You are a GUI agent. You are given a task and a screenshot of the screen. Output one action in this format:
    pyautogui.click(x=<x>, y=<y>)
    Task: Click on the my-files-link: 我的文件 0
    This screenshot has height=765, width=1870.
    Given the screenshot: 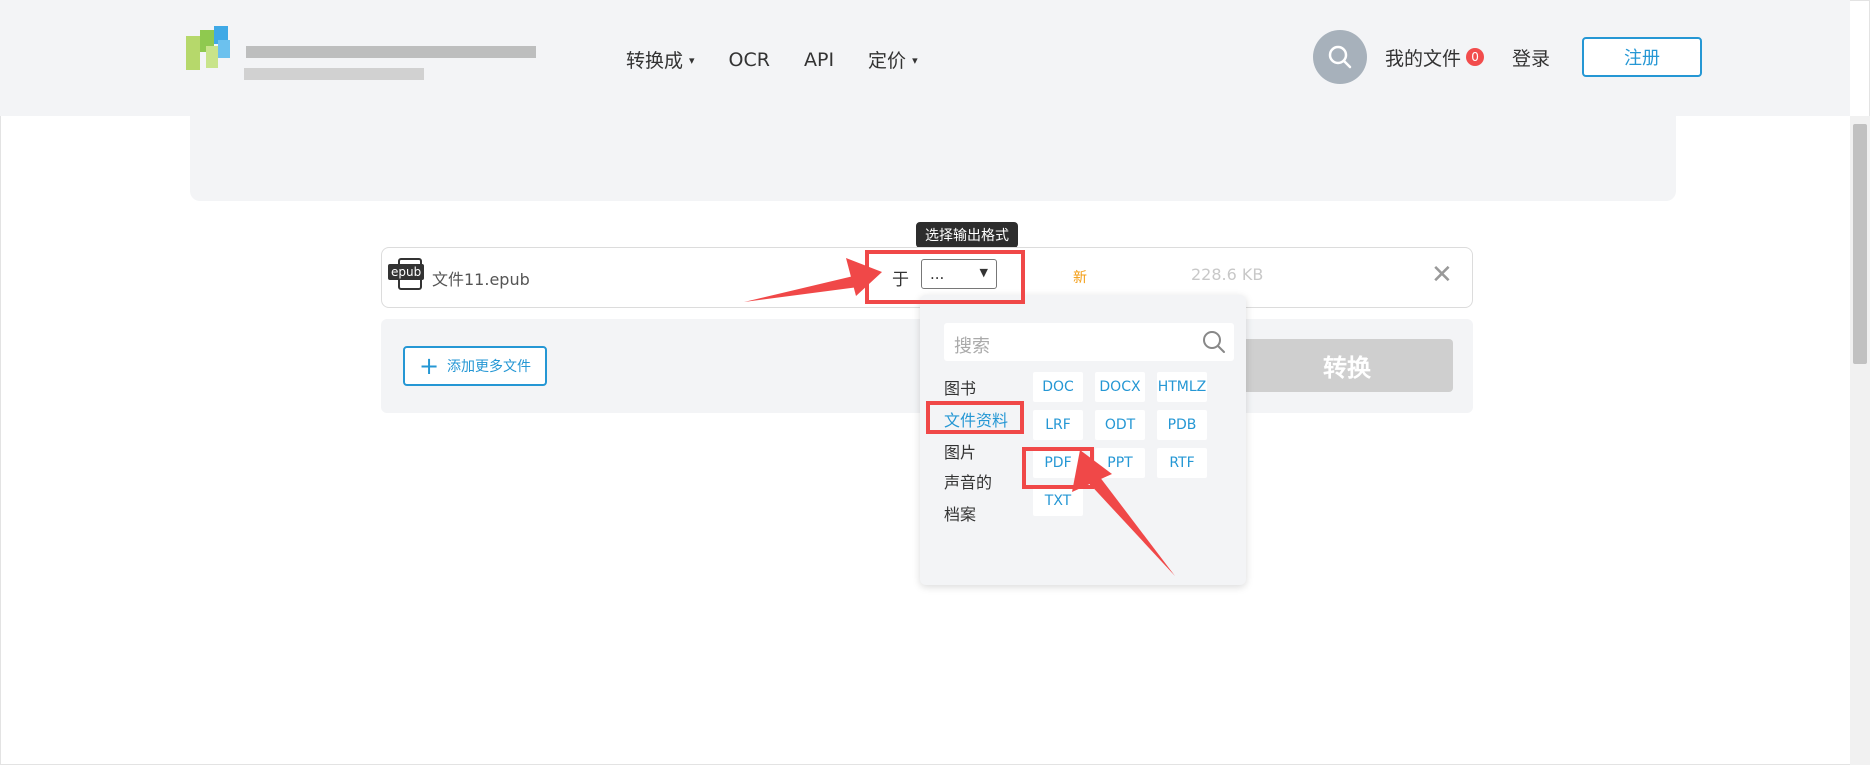 What is the action you would take?
    pyautogui.click(x=1435, y=57)
    